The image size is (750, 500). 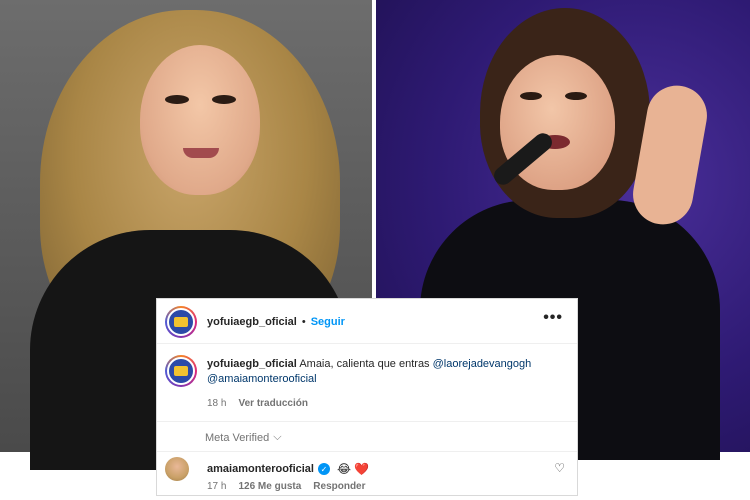 What do you see at coordinates (260, 469) in the screenshot?
I see `reply-author-name: amaiamonterooficial` at bounding box center [260, 469].